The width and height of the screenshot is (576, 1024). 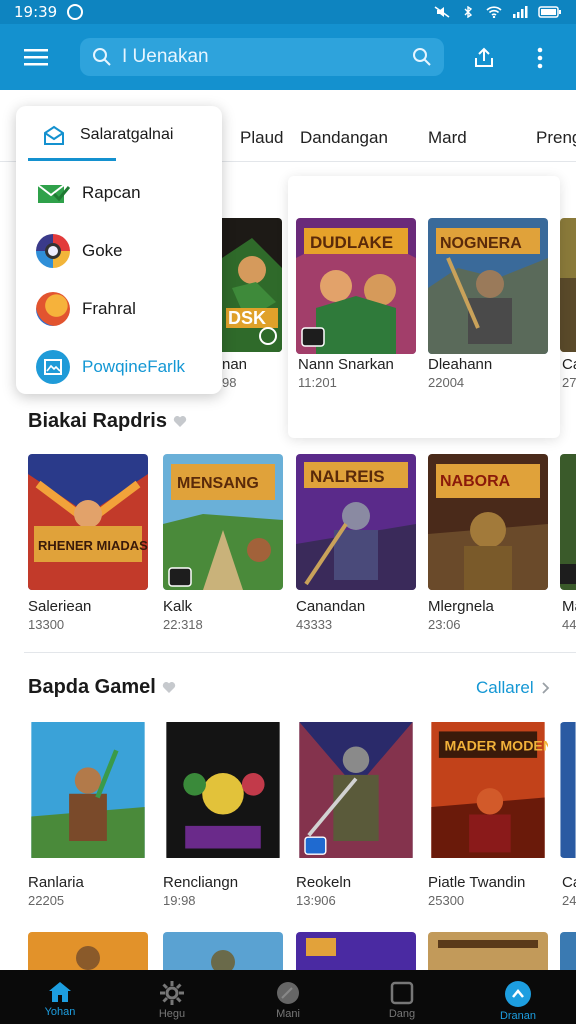 I want to click on dropdown-item-label: PowqineFarlk, so click(x=133, y=366).